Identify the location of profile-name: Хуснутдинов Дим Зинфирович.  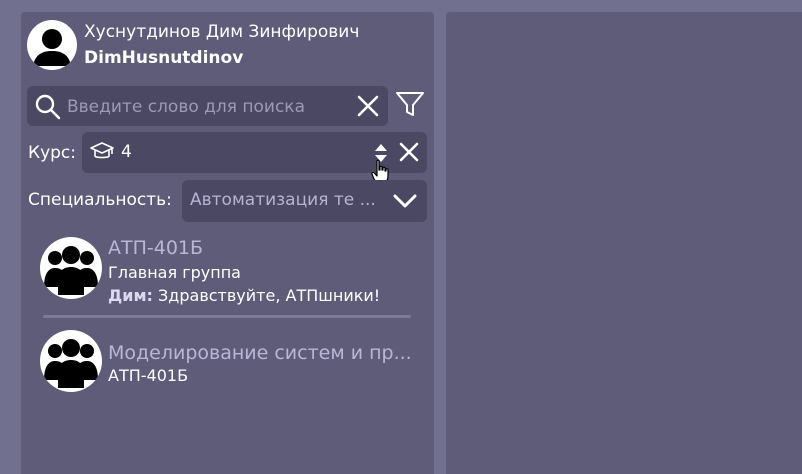
(222, 32).